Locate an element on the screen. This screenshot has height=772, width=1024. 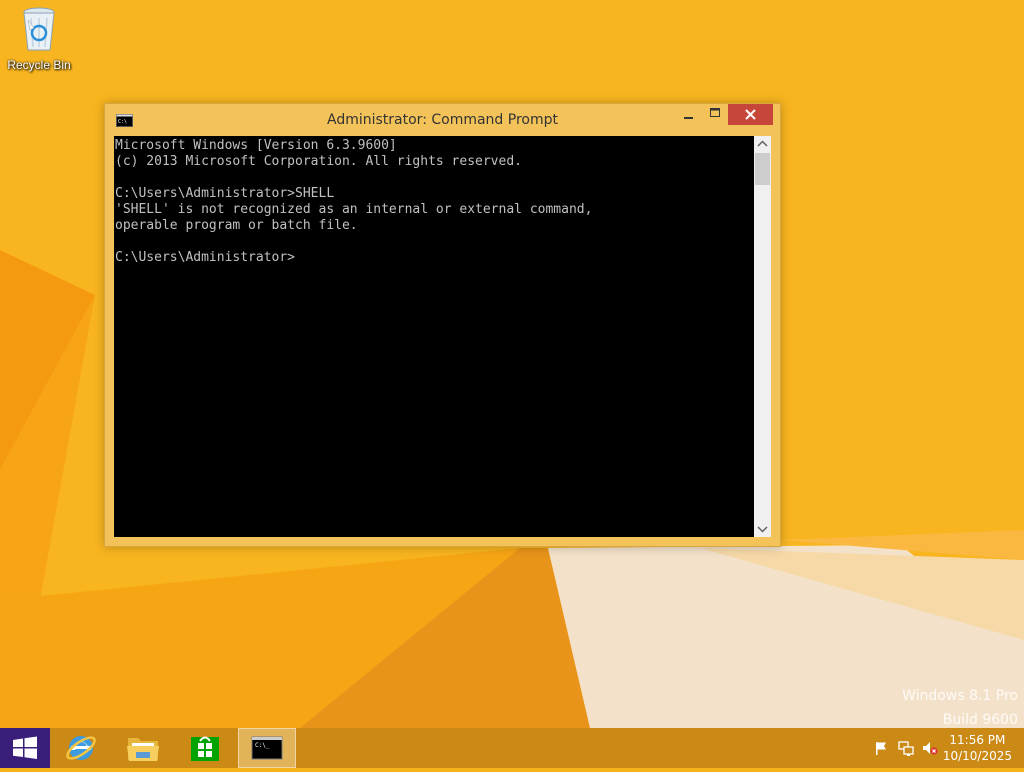
close-button is located at coordinates (750, 114).